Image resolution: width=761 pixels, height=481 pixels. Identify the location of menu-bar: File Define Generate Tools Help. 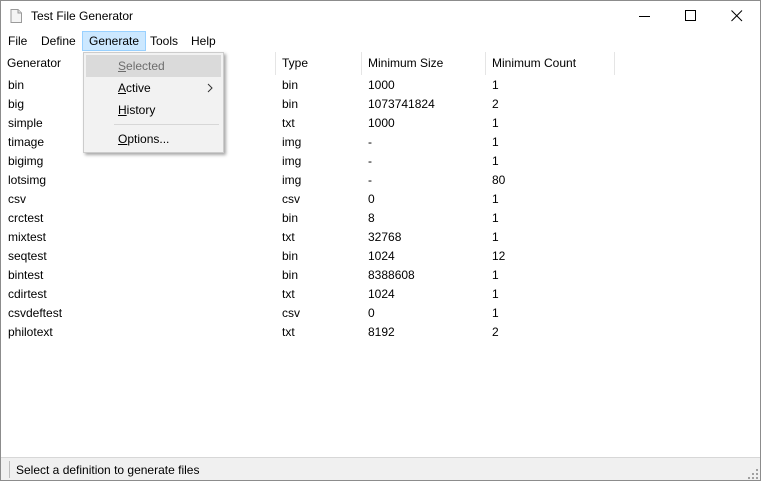
(380, 41).